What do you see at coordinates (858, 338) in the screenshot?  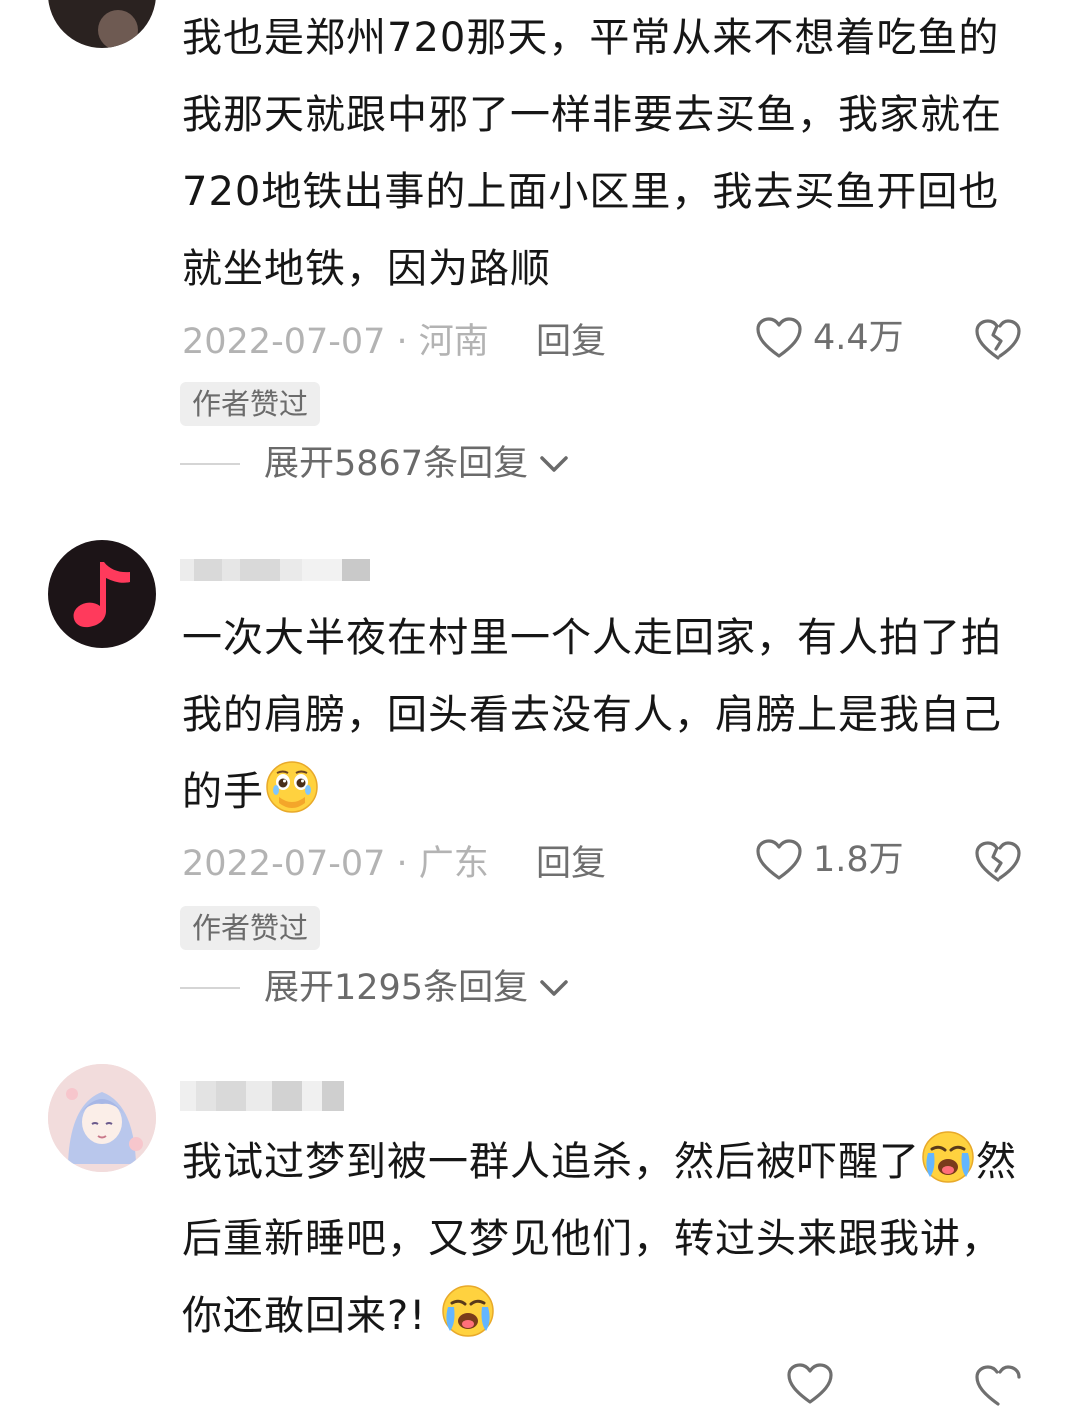 I see `like-count: 4.4万` at bounding box center [858, 338].